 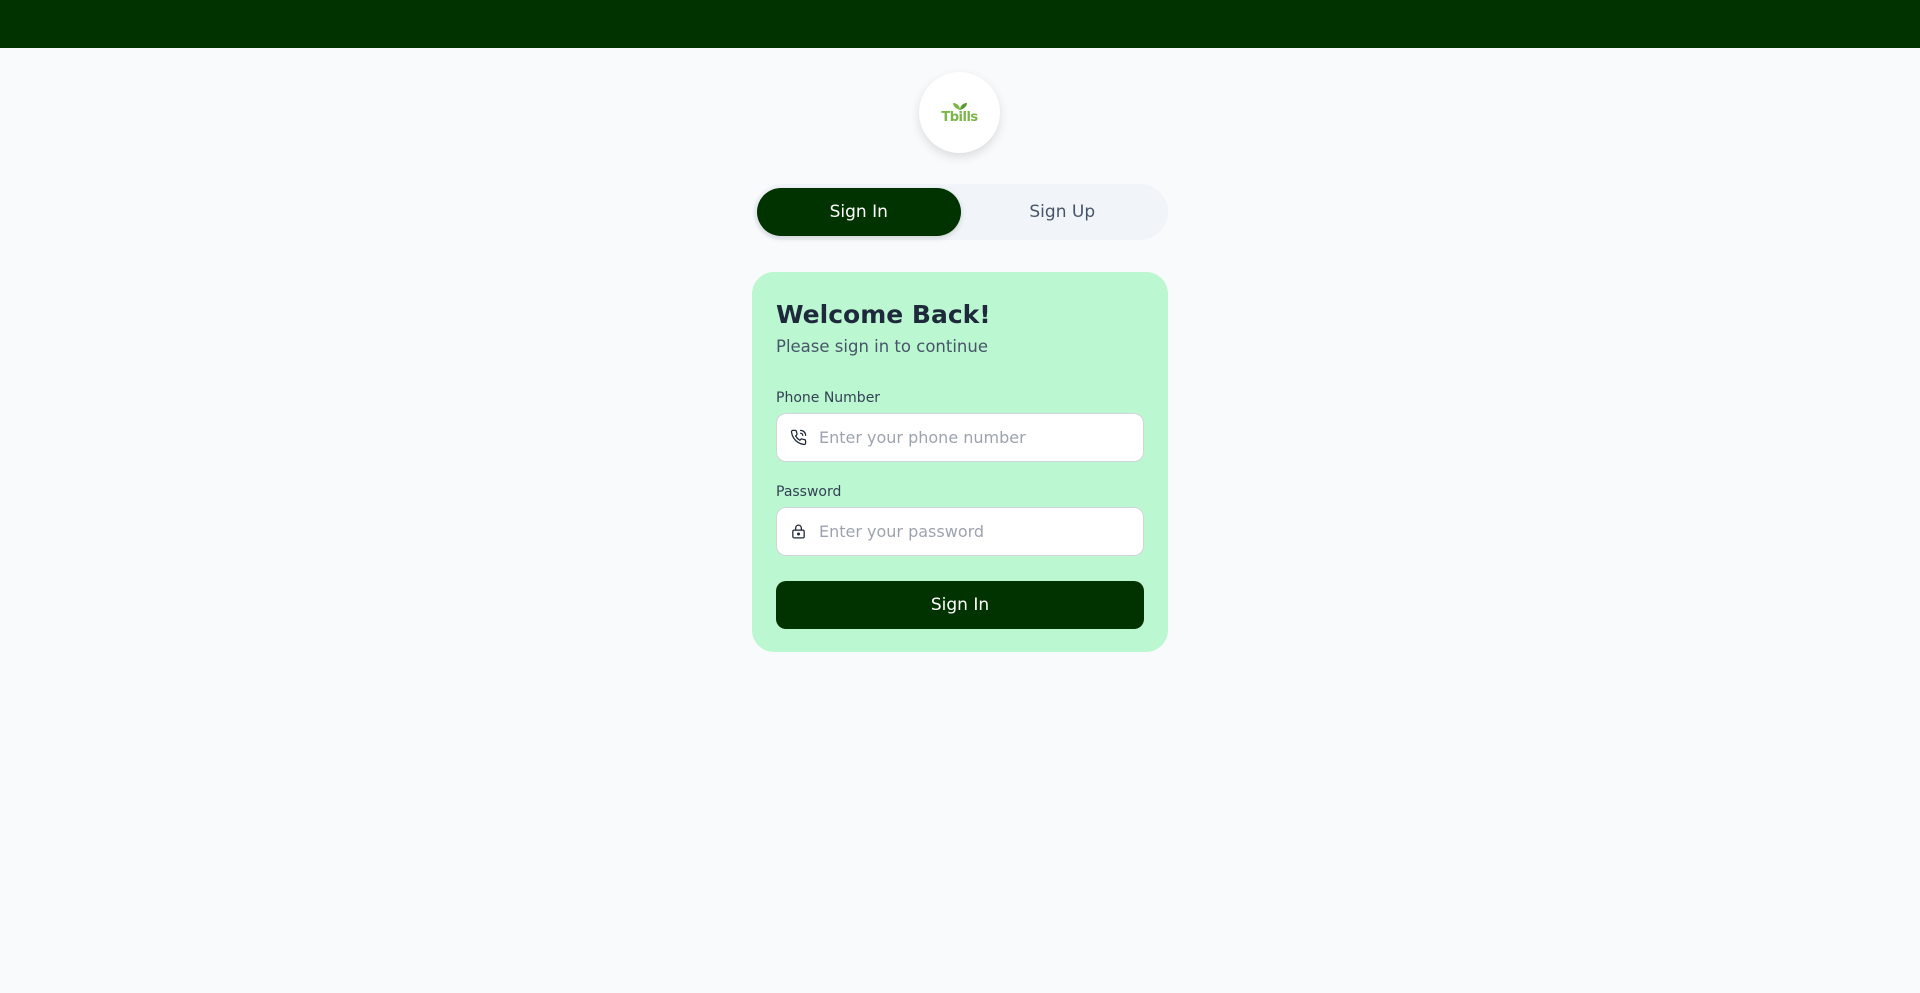 What do you see at coordinates (960, 605) in the screenshot?
I see `sign-in-button: Sign In` at bounding box center [960, 605].